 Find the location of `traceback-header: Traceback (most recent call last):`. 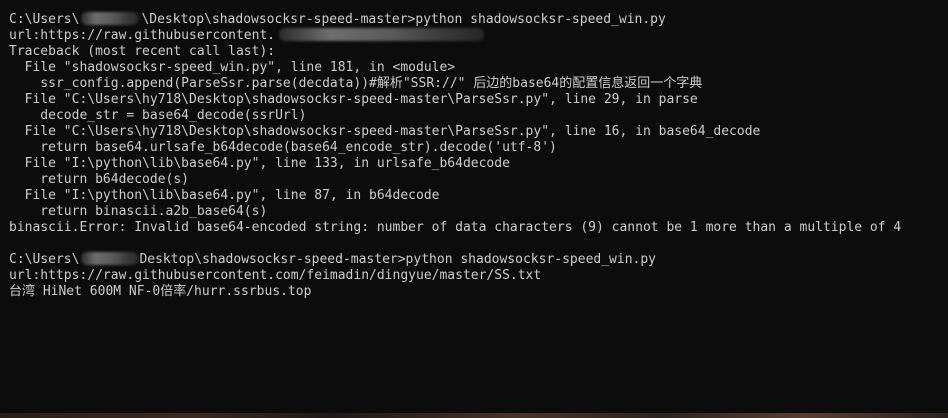

traceback-header: Traceback (most recent call last): is located at coordinates (142, 51).